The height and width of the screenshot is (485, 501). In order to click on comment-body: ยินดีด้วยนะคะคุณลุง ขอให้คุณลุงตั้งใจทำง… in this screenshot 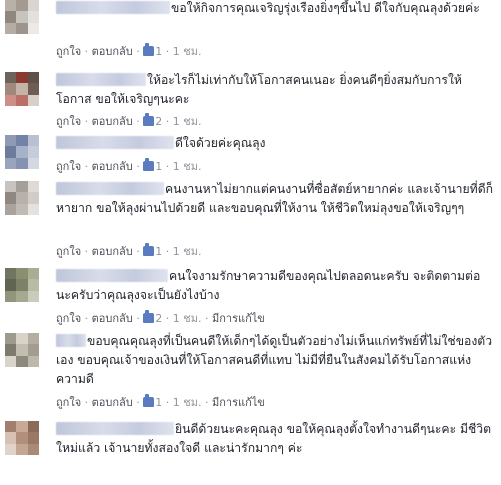, I will do `click(275, 439)`.